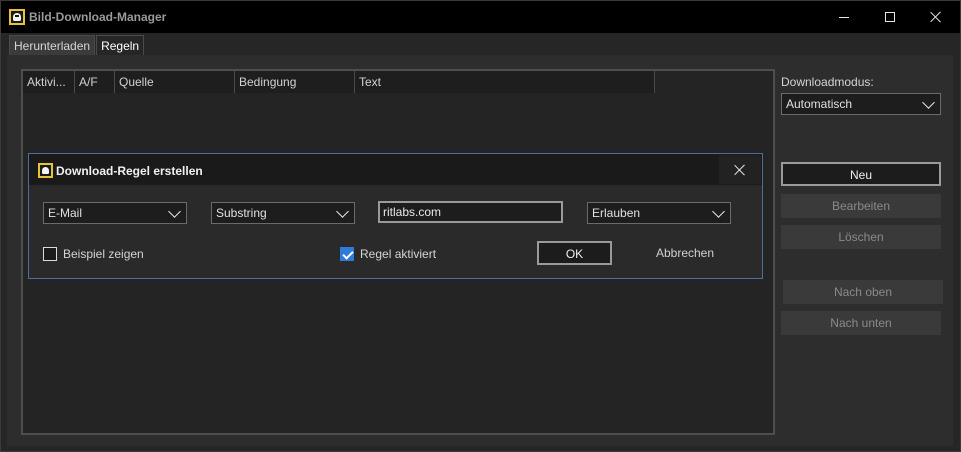 This screenshot has height=452, width=961. What do you see at coordinates (50, 254) in the screenshot?
I see `checkbox-unchecked-icon` at bounding box center [50, 254].